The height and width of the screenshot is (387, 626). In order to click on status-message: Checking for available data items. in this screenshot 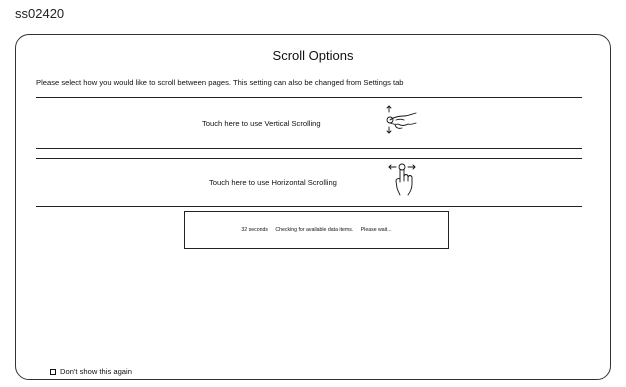, I will do `click(314, 230)`.